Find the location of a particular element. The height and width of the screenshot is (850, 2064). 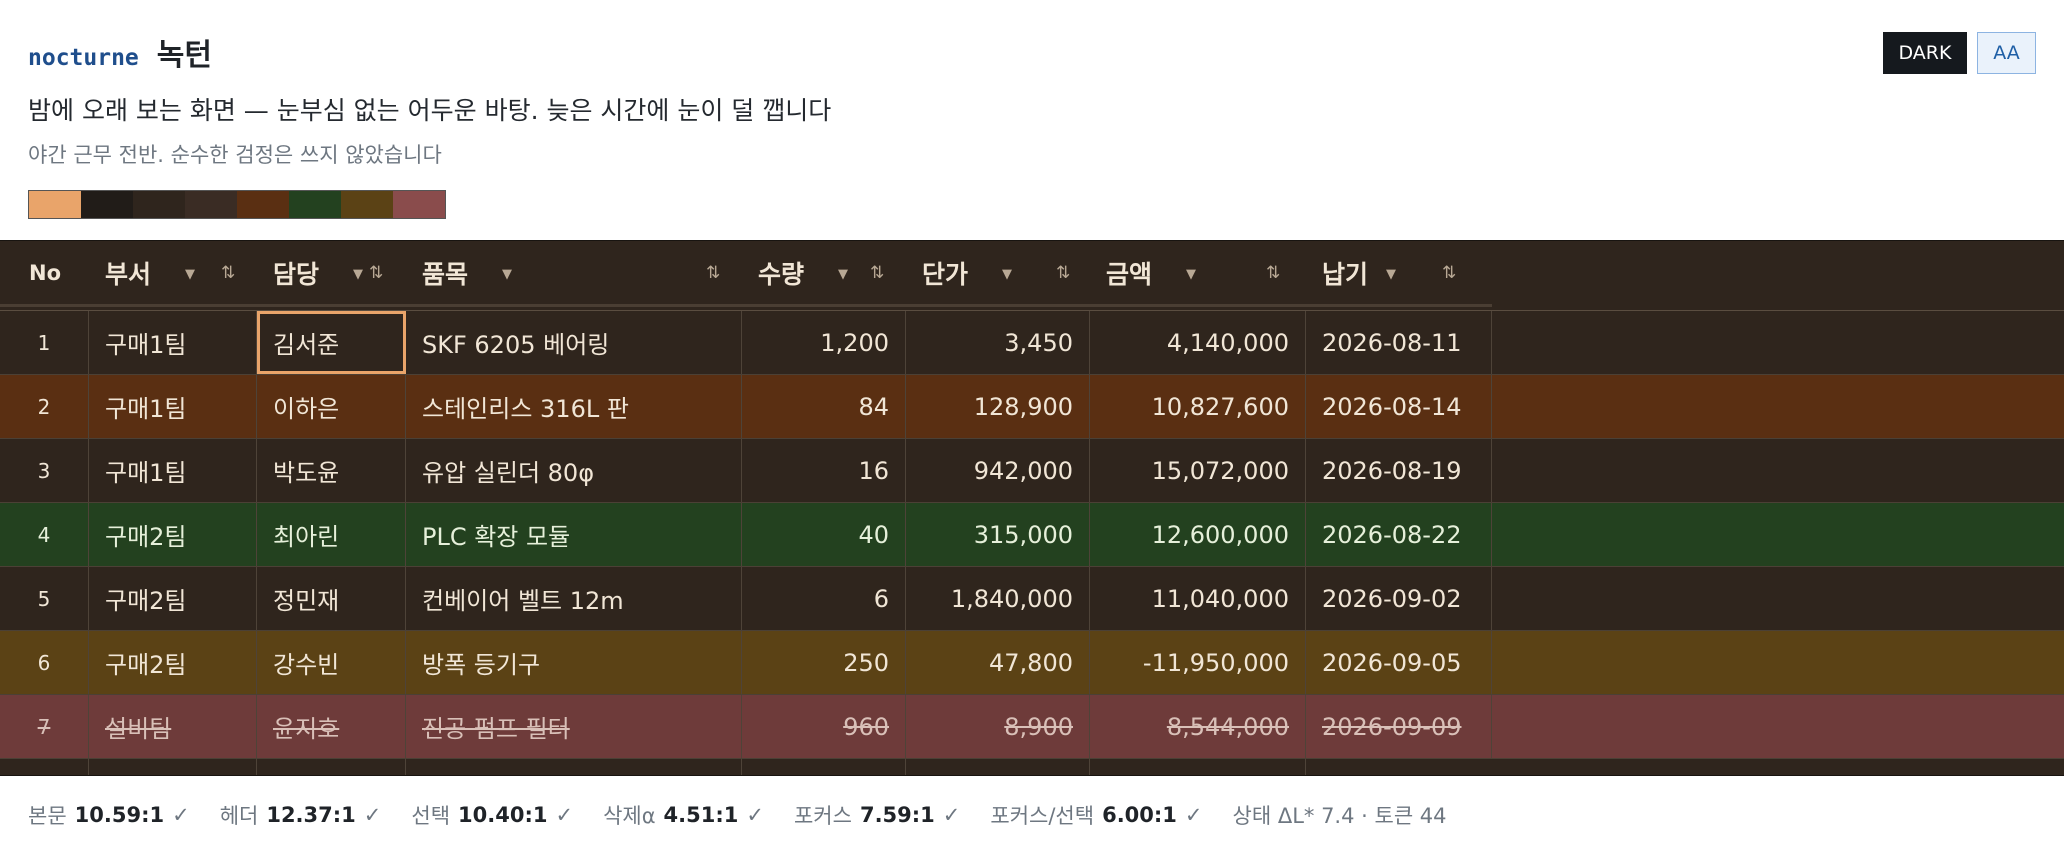

cell-owner: 강수빈 is located at coordinates (331, 662).